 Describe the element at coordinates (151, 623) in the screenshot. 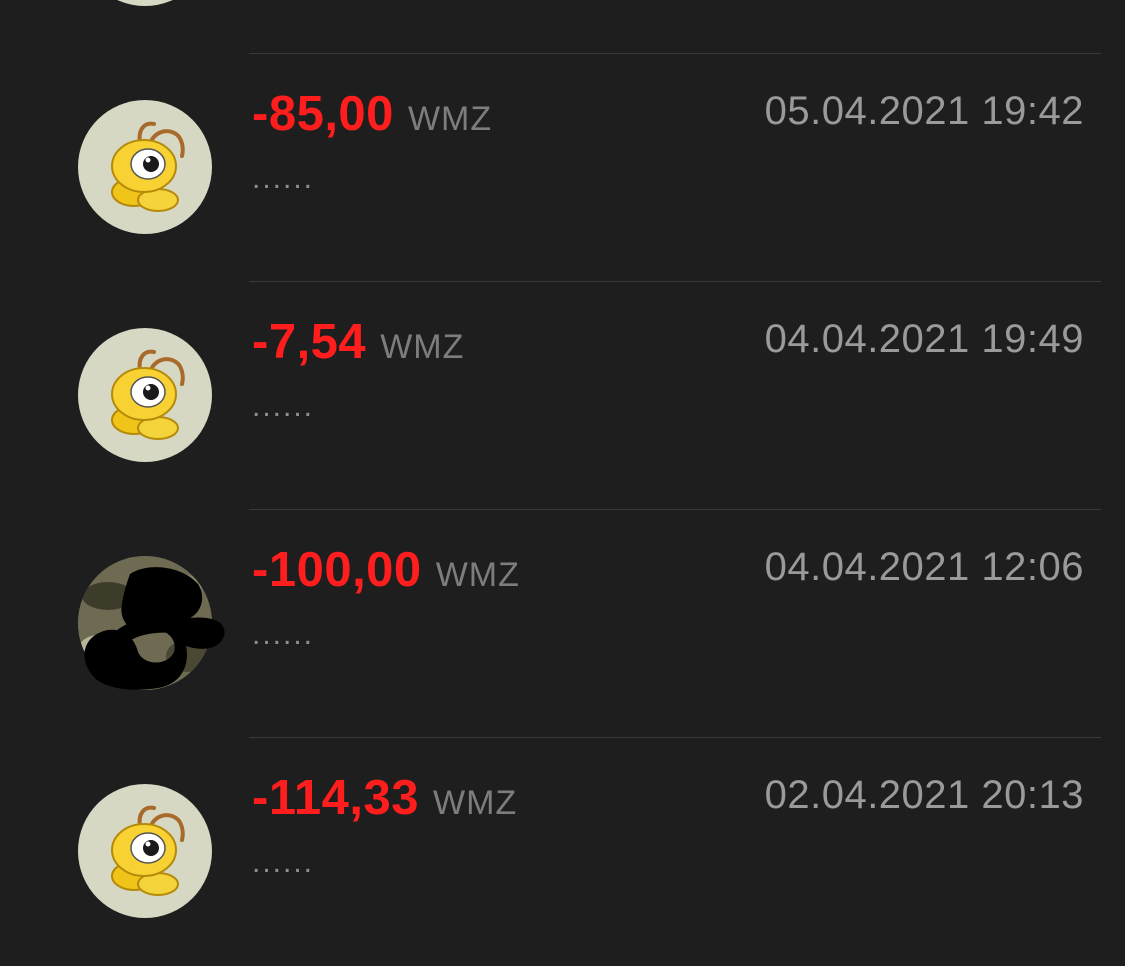

I see `redacted-photo-avatar` at that location.